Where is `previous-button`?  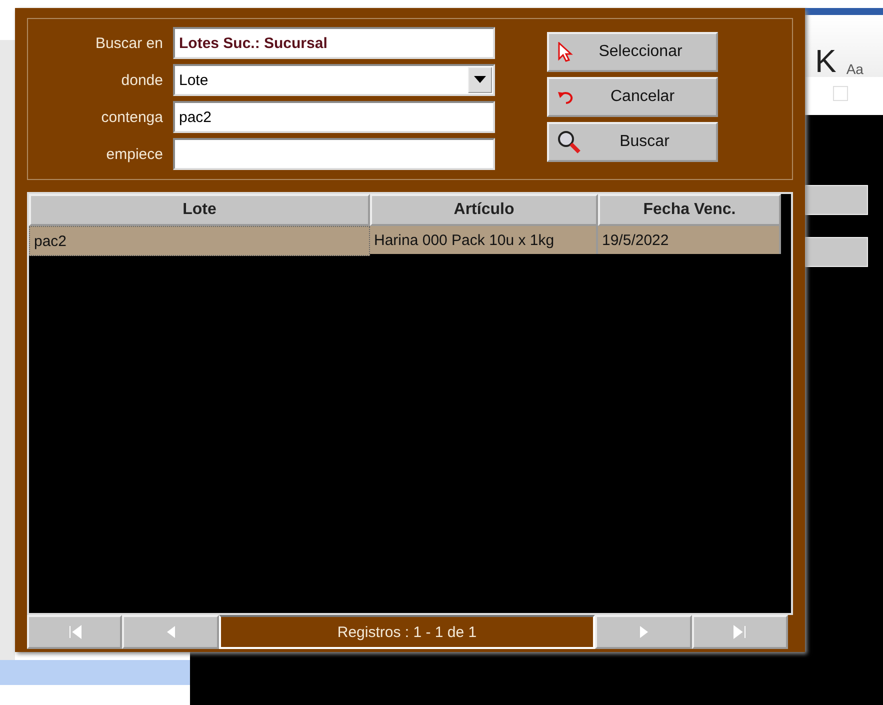
previous-button is located at coordinates (170, 632).